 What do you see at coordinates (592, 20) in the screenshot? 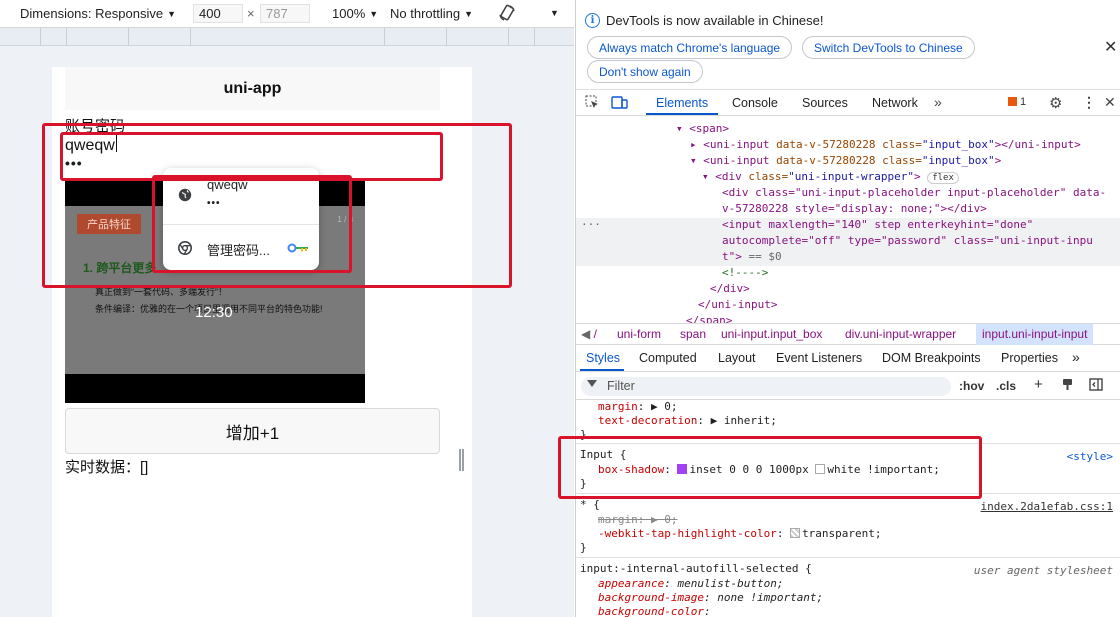
I see `info-icon: i` at bounding box center [592, 20].